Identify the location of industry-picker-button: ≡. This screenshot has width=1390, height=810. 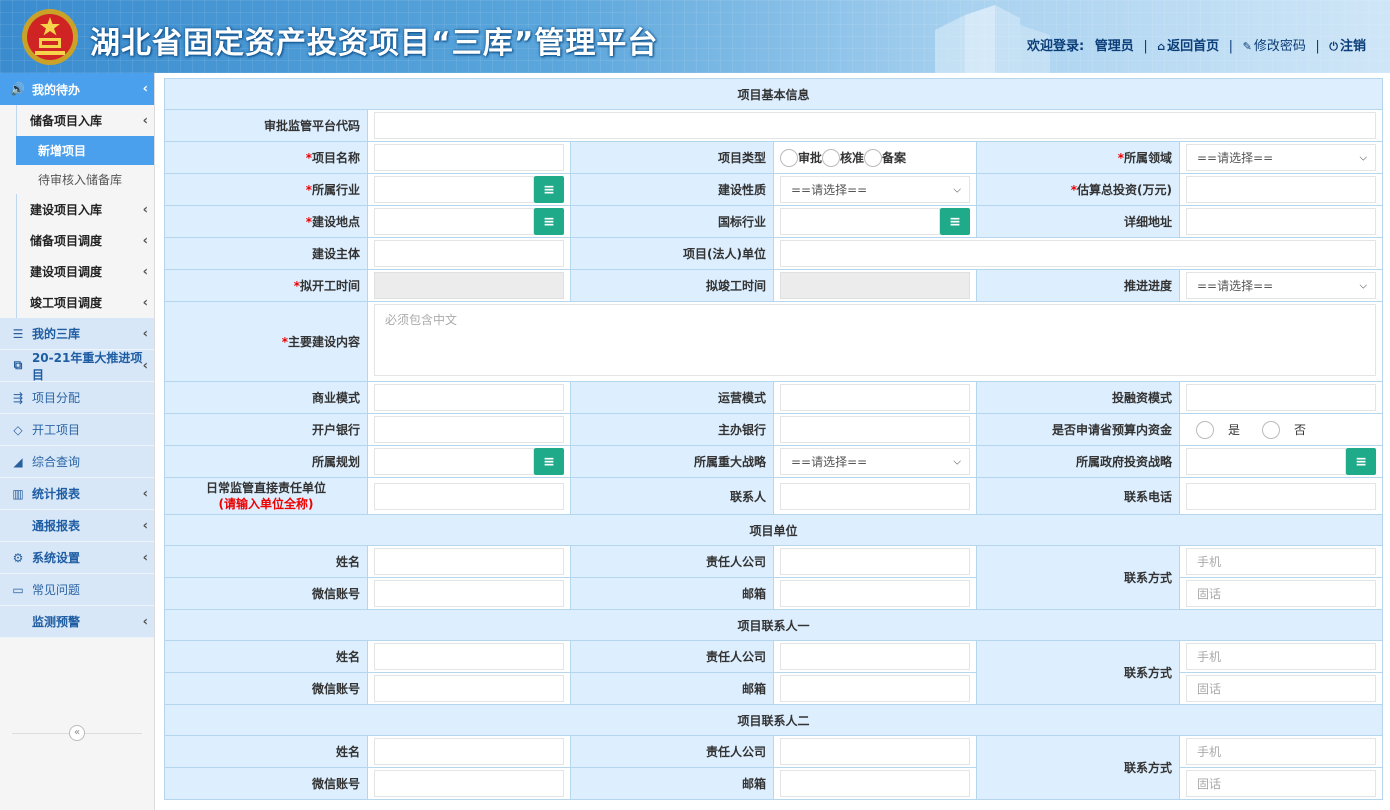
(549, 189).